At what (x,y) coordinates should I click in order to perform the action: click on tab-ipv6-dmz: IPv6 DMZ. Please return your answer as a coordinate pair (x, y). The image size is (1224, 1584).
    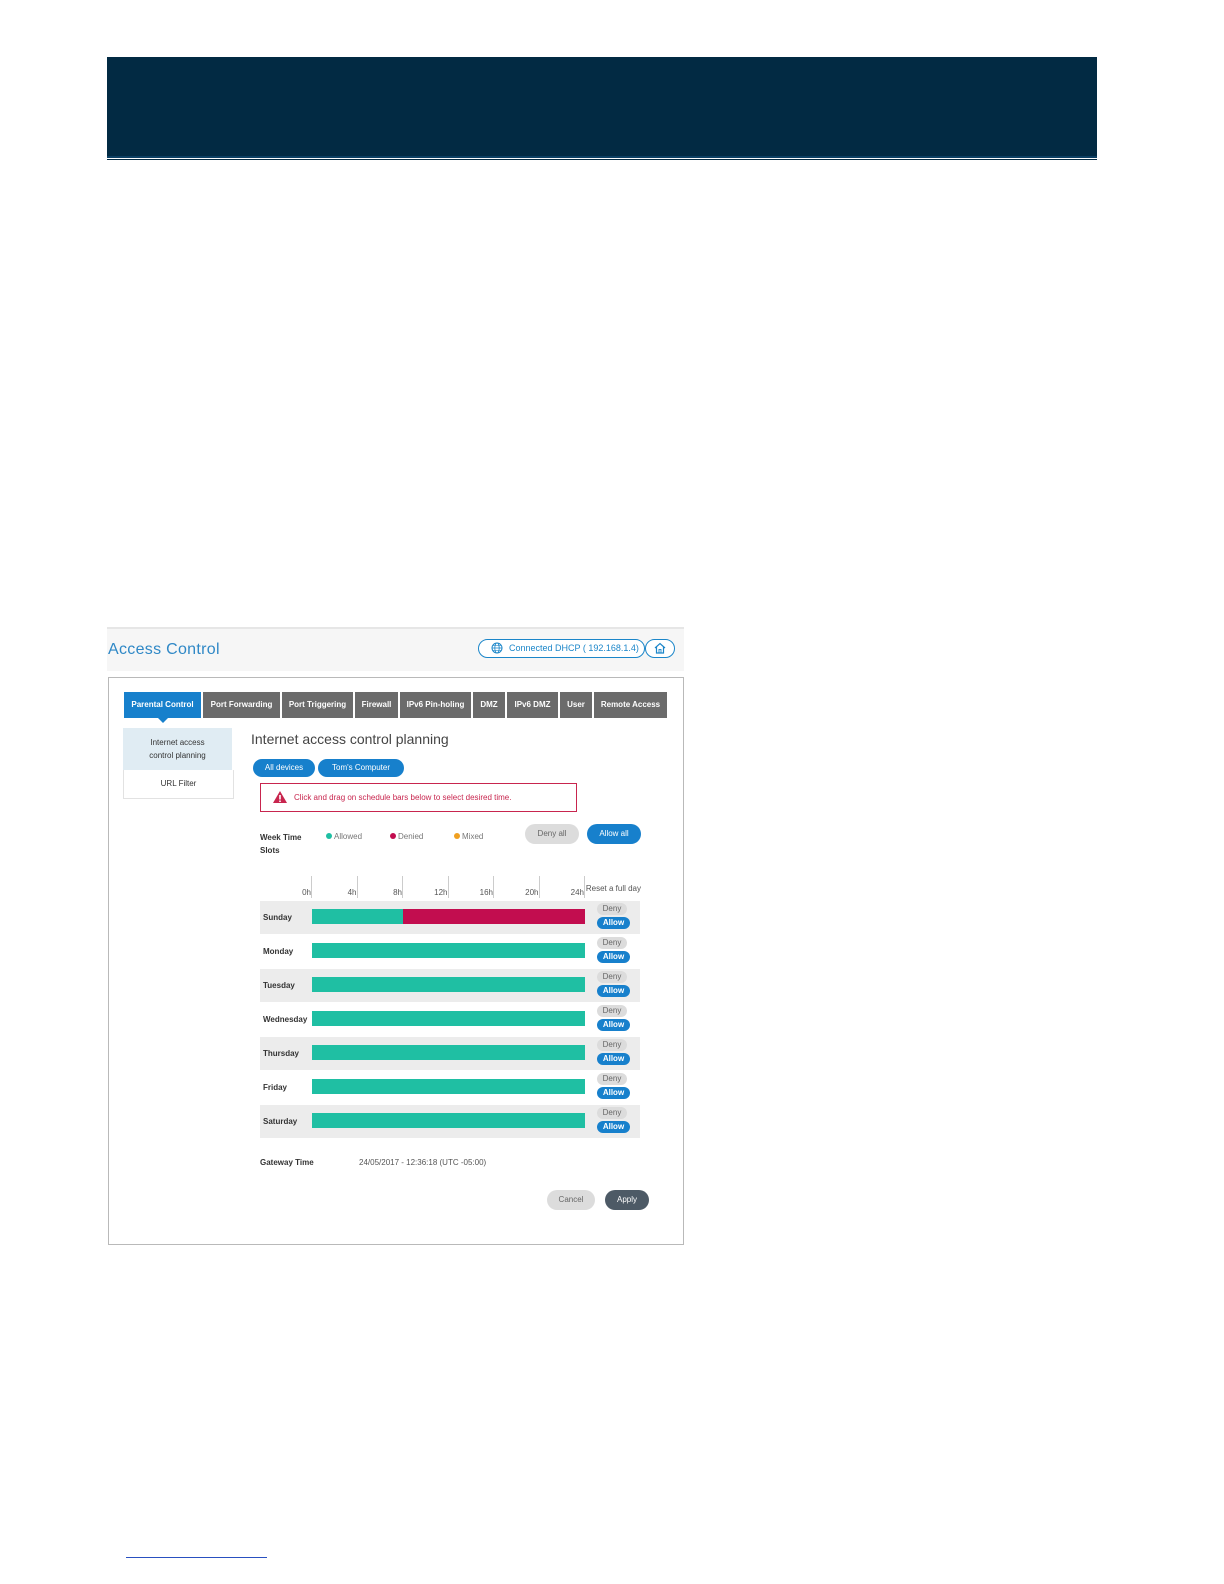
    Looking at the image, I should click on (532, 705).